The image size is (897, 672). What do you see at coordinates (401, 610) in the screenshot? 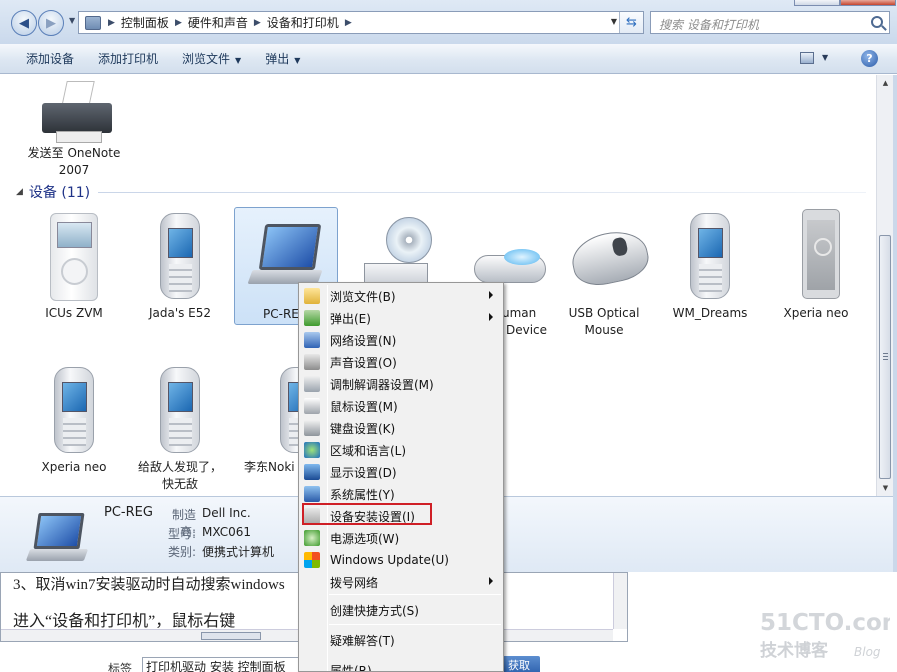
I see `context-menu-item: 创建快捷方式(S)` at bounding box center [401, 610].